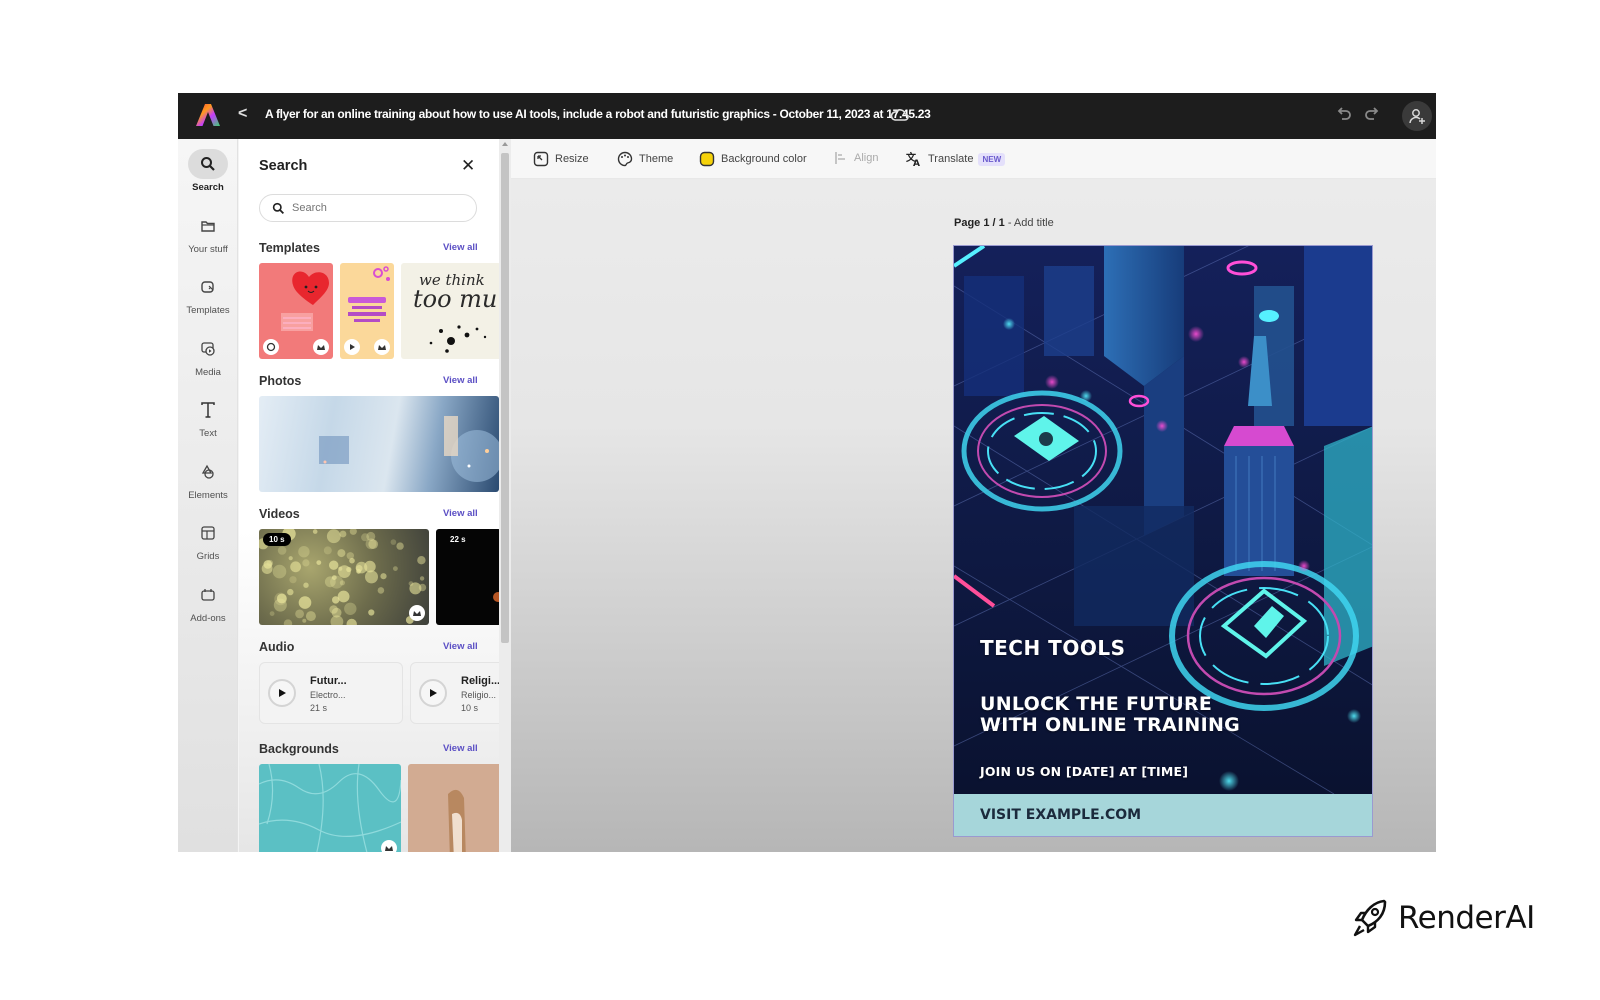 The width and height of the screenshot is (1600, 1000). I want to click on flyer-footer-band: VISIT EXAMPLE.COM, so click(1163, 815).